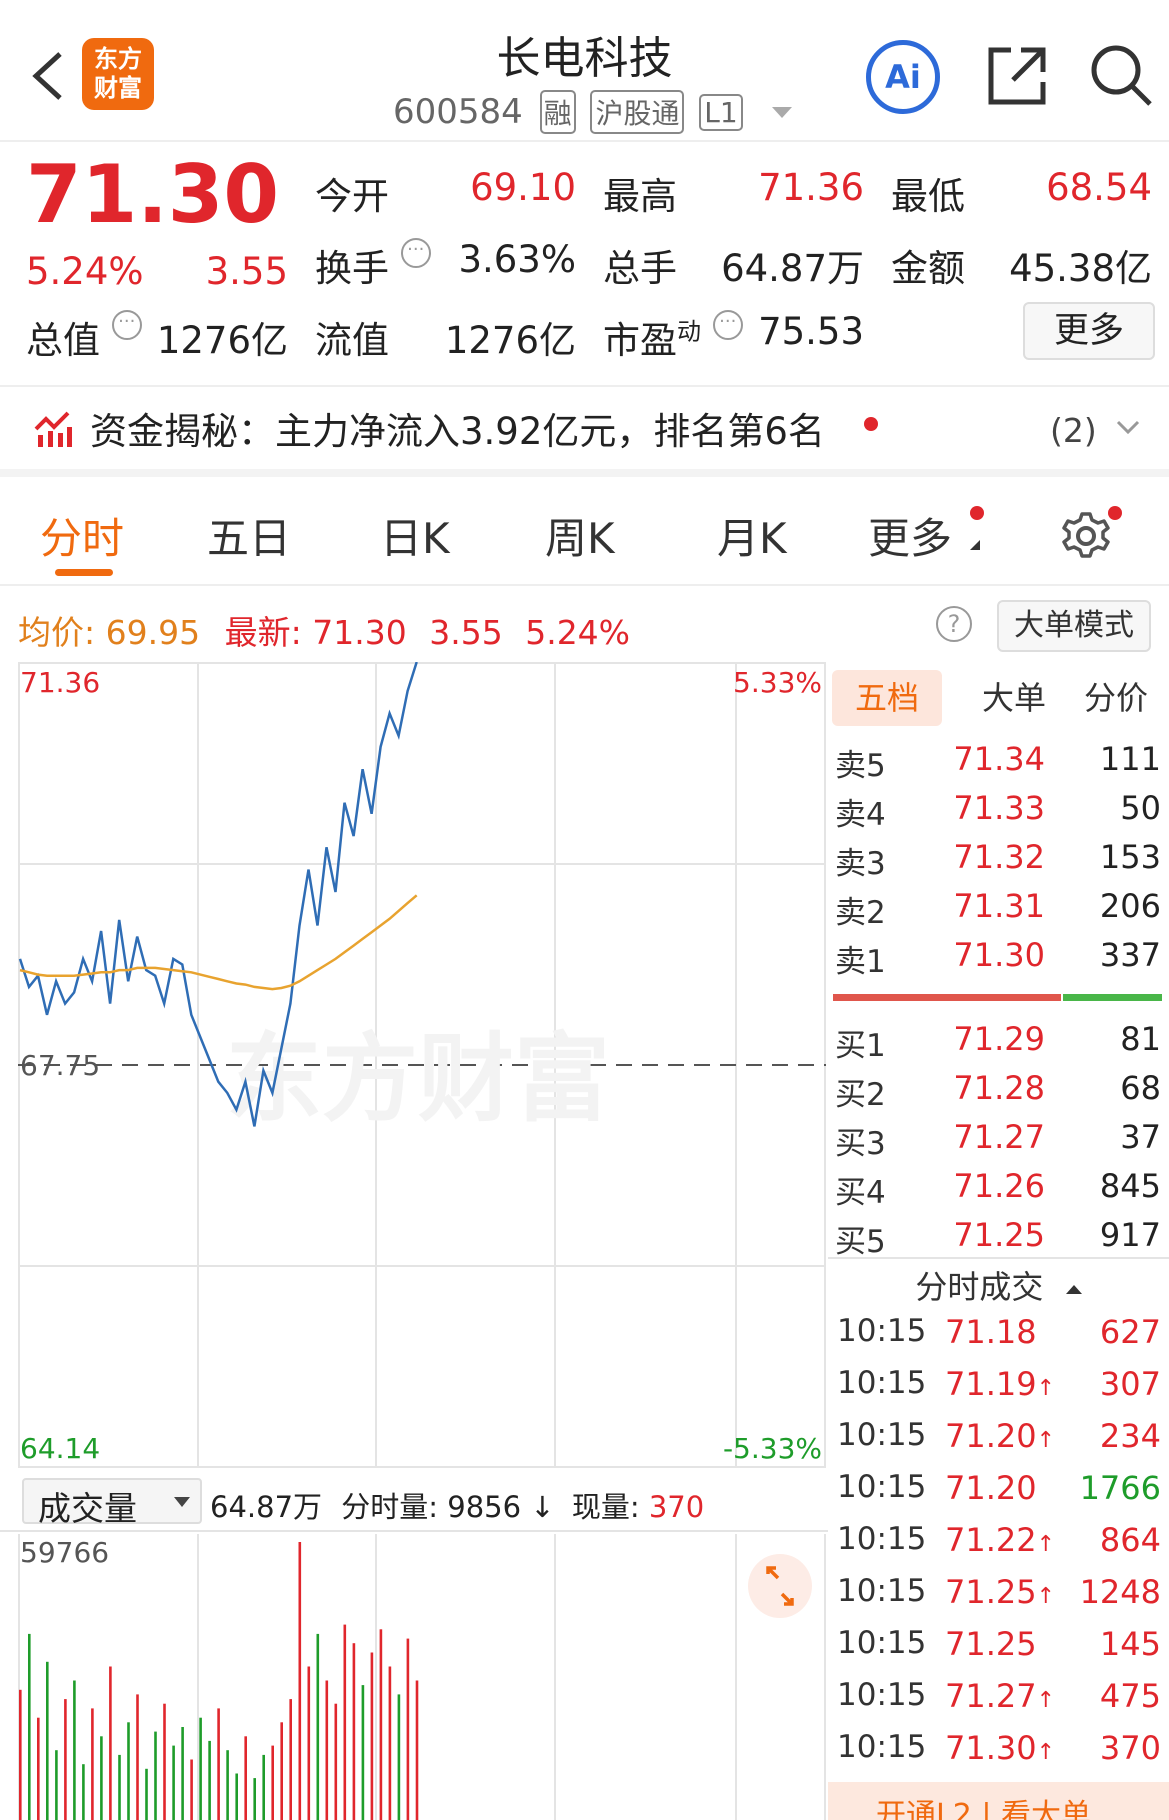 The image size is (1169, 1820). I want to click on bid-label: 买2, so click(860, 1095).